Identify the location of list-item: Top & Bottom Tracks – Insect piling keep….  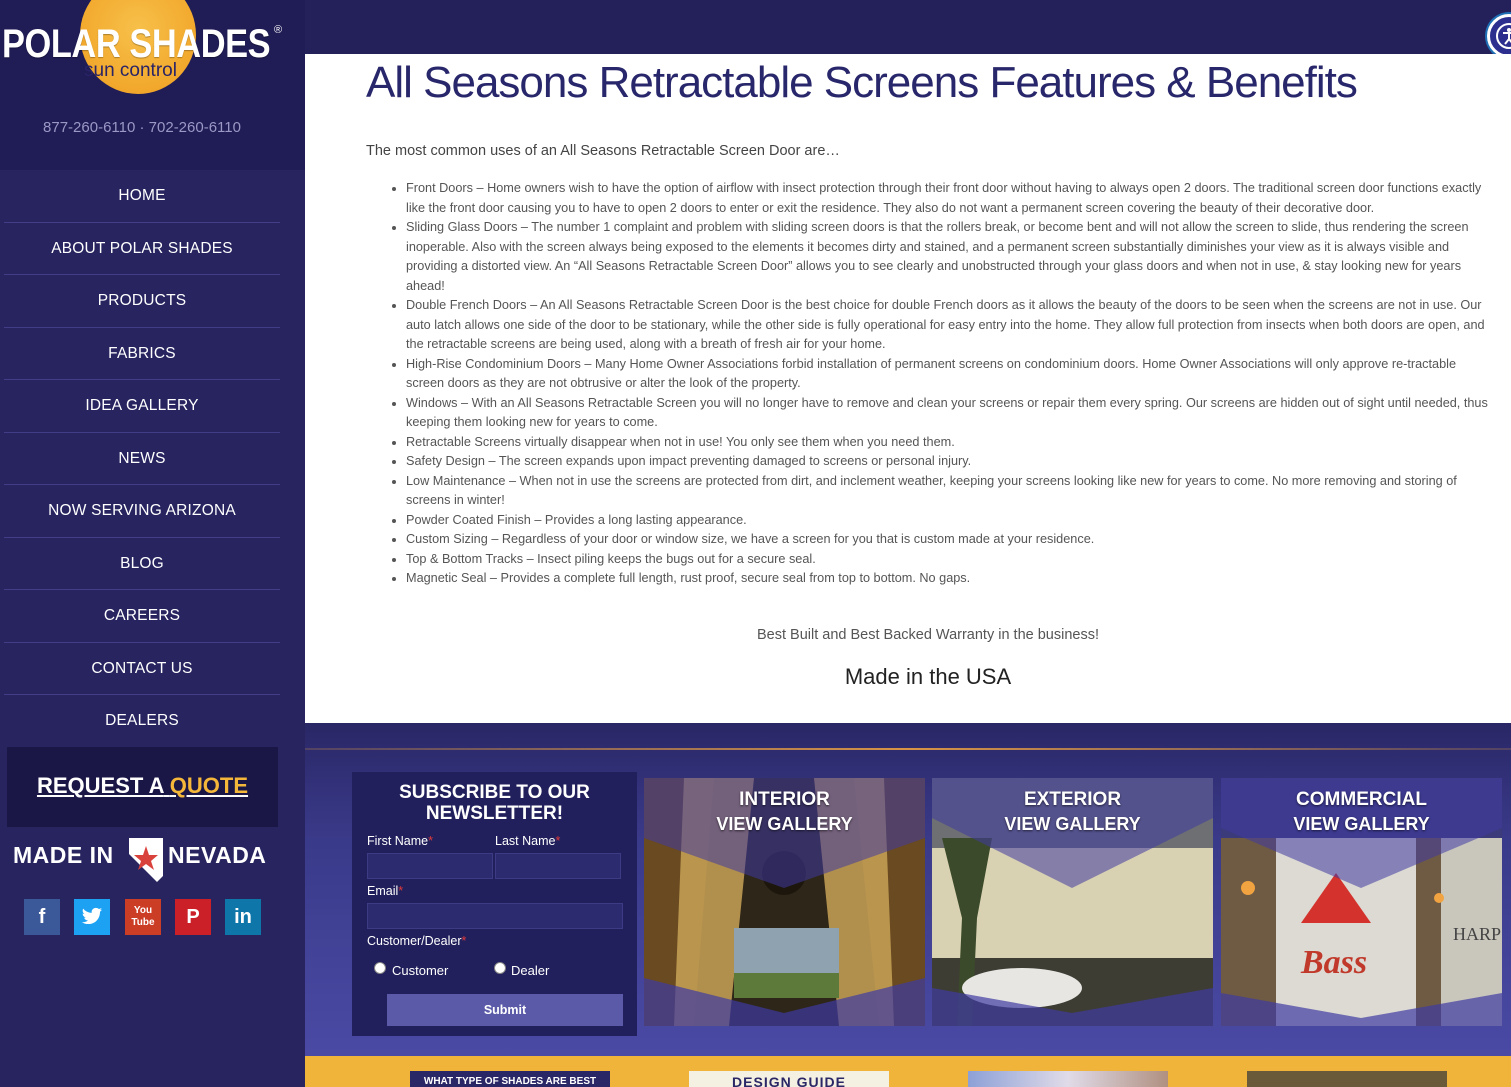
(949, 560).